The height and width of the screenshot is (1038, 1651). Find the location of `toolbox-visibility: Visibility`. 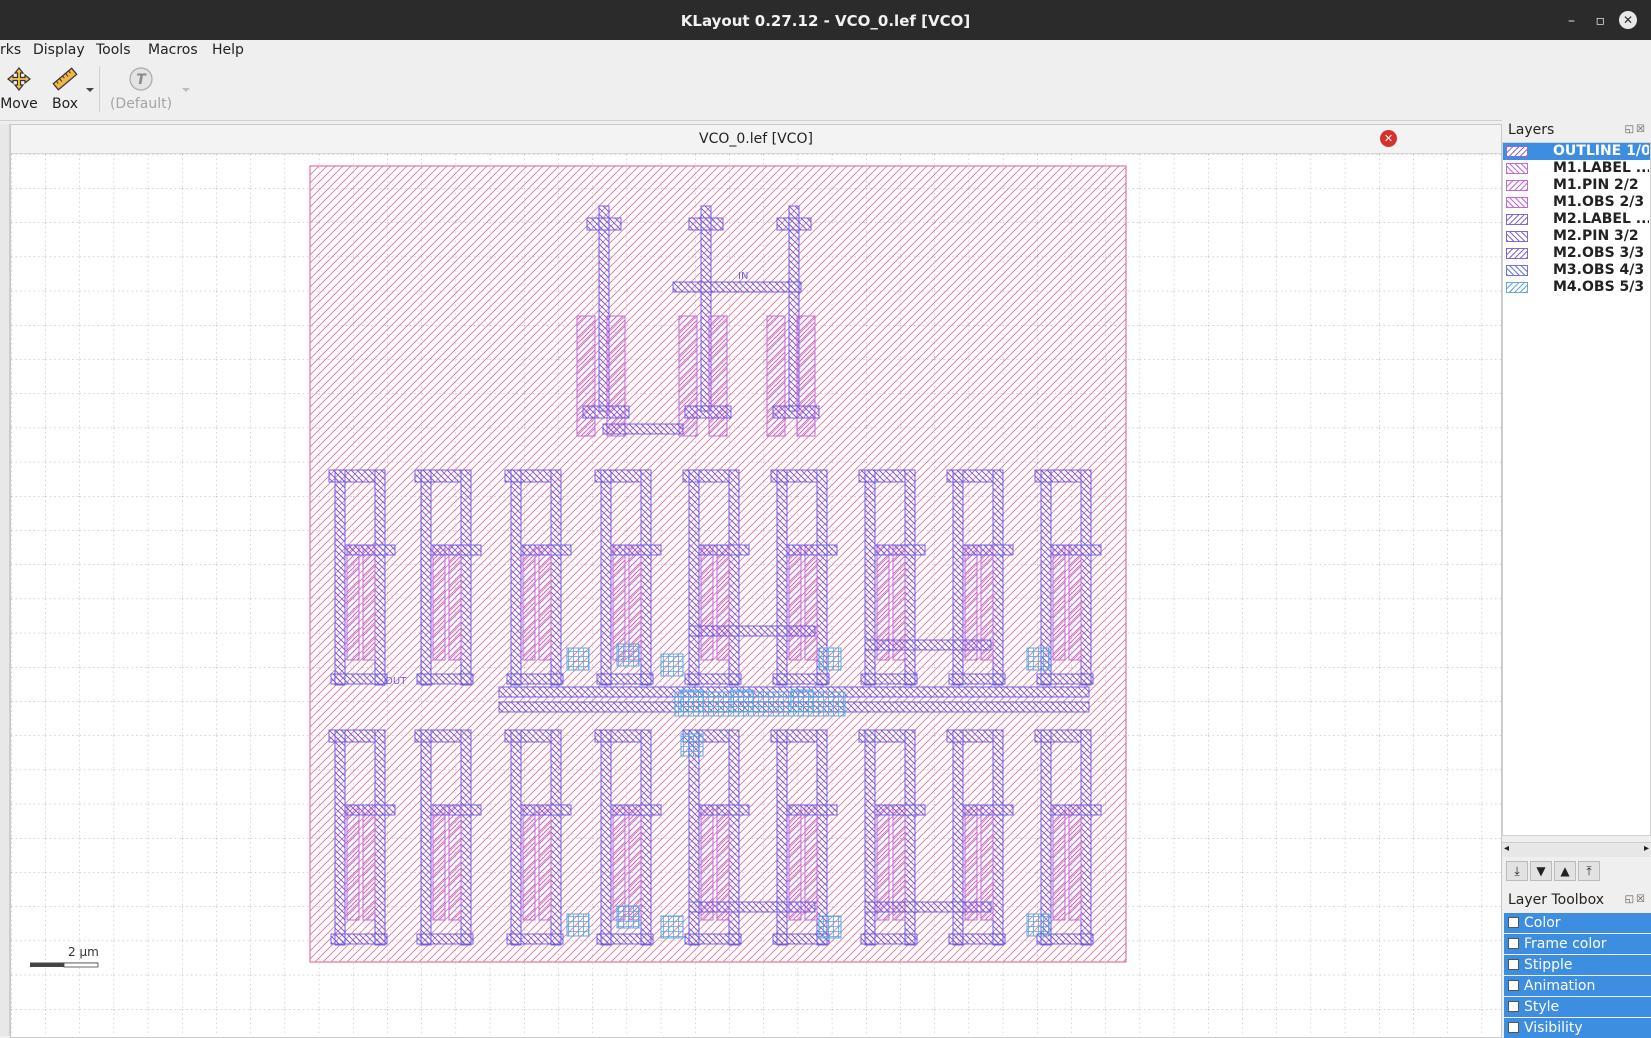

toolbox-visibility: Visibility is located at coordinates (1577, 1028).